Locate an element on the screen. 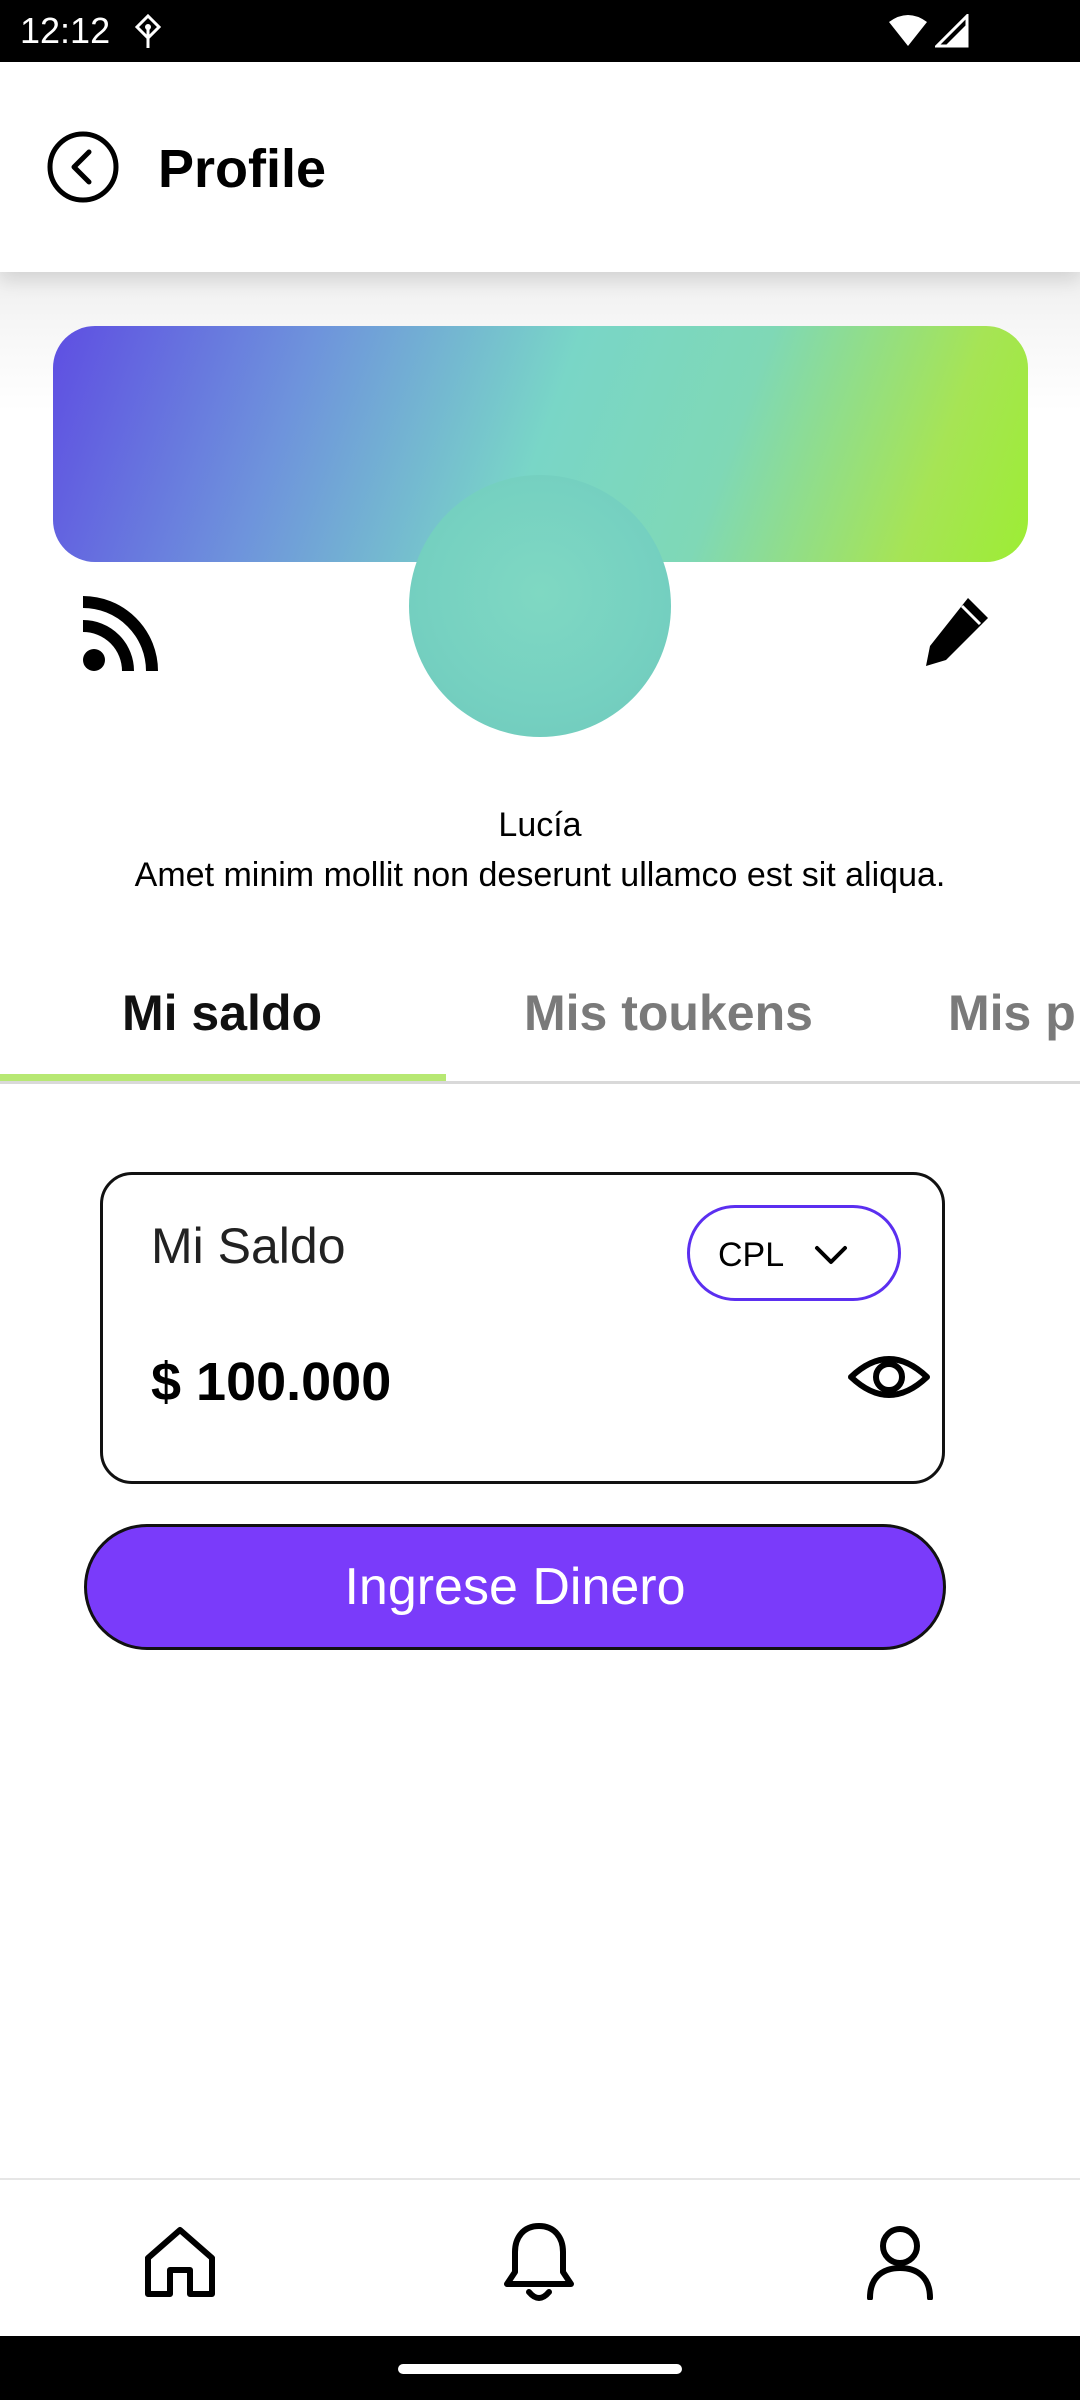  tab-bar: Mi saldo Mis toukens Mis p is located at coordinates (540, 1008).